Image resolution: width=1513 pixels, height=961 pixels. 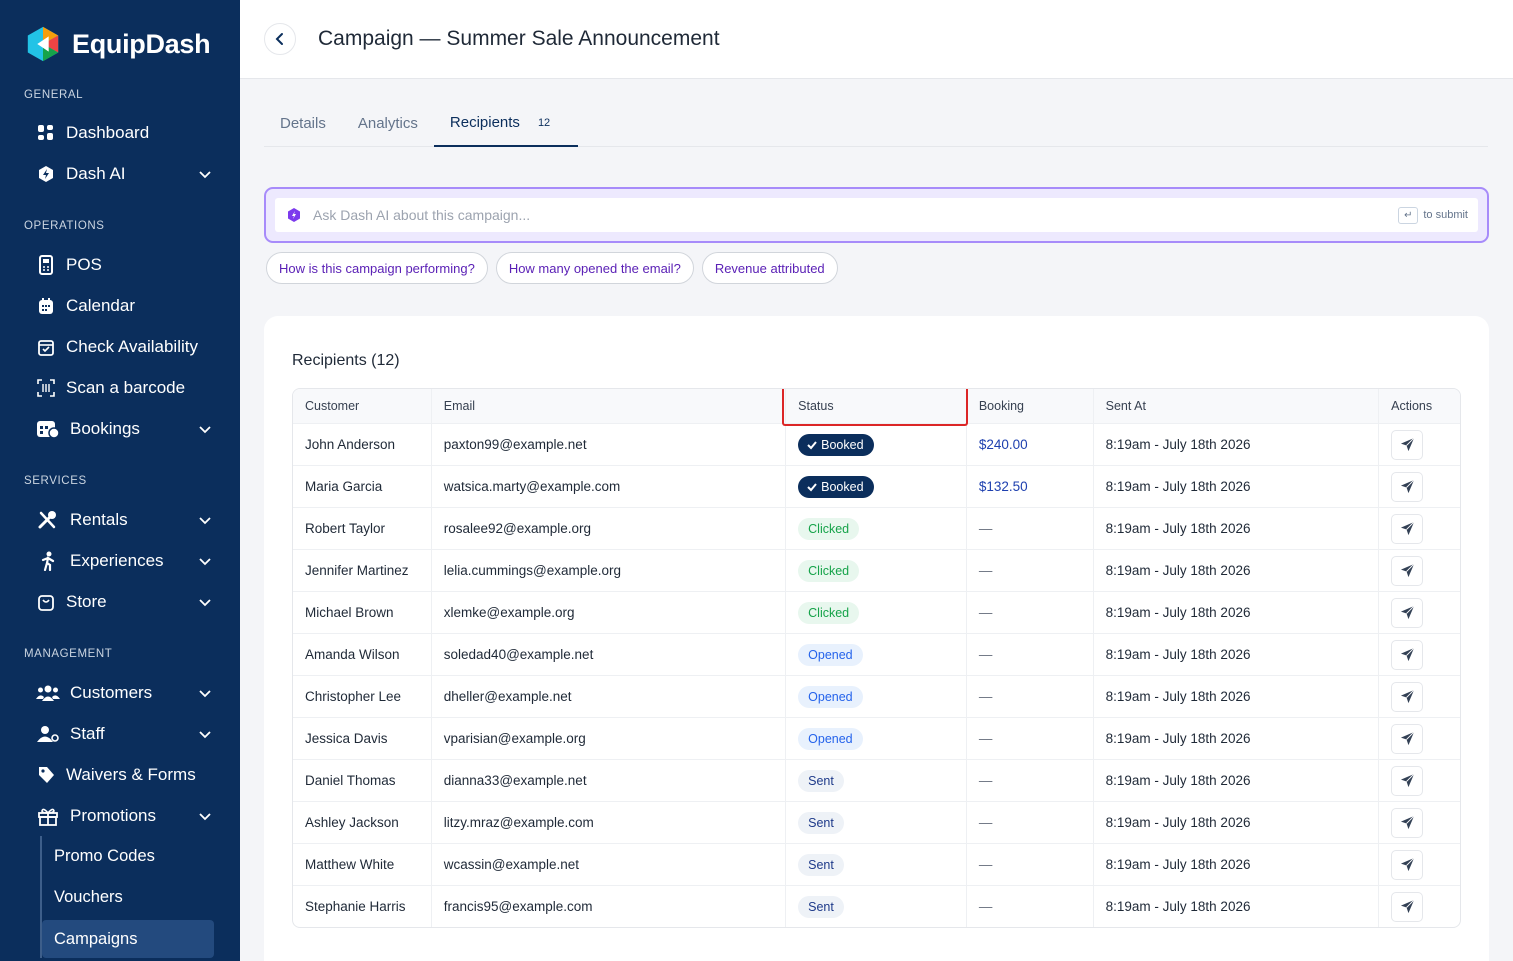 I want to click on booking-value: $132.50, so click(x=1030, y=486).